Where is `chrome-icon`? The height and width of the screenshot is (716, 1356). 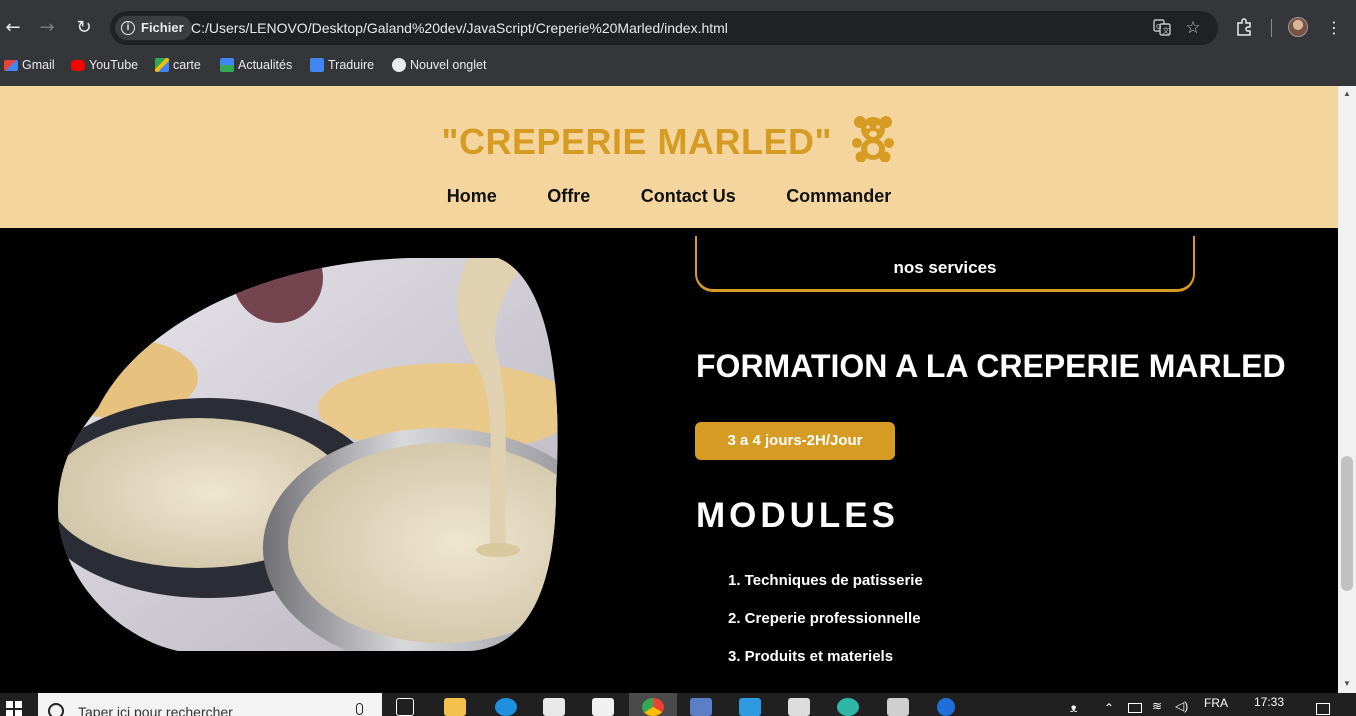 chrome-icon is located at coordinates (653, 707).